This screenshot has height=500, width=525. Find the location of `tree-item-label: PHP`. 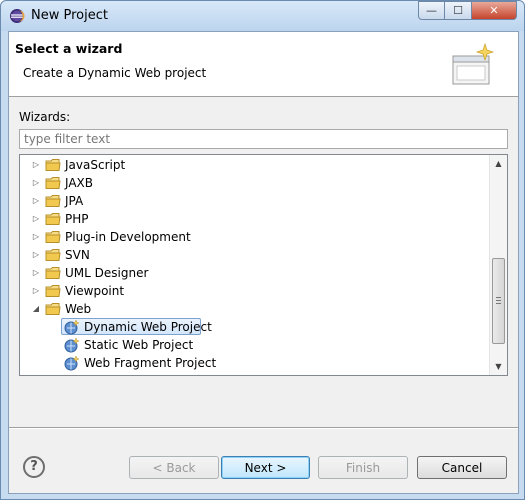

tree-item-label: PHP is located at coordinates (77, 219).